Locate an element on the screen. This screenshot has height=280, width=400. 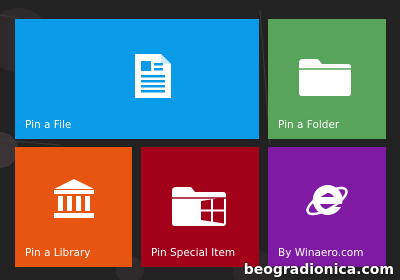
tile-label: By Winaero.com is located at coordinates (321, 253).